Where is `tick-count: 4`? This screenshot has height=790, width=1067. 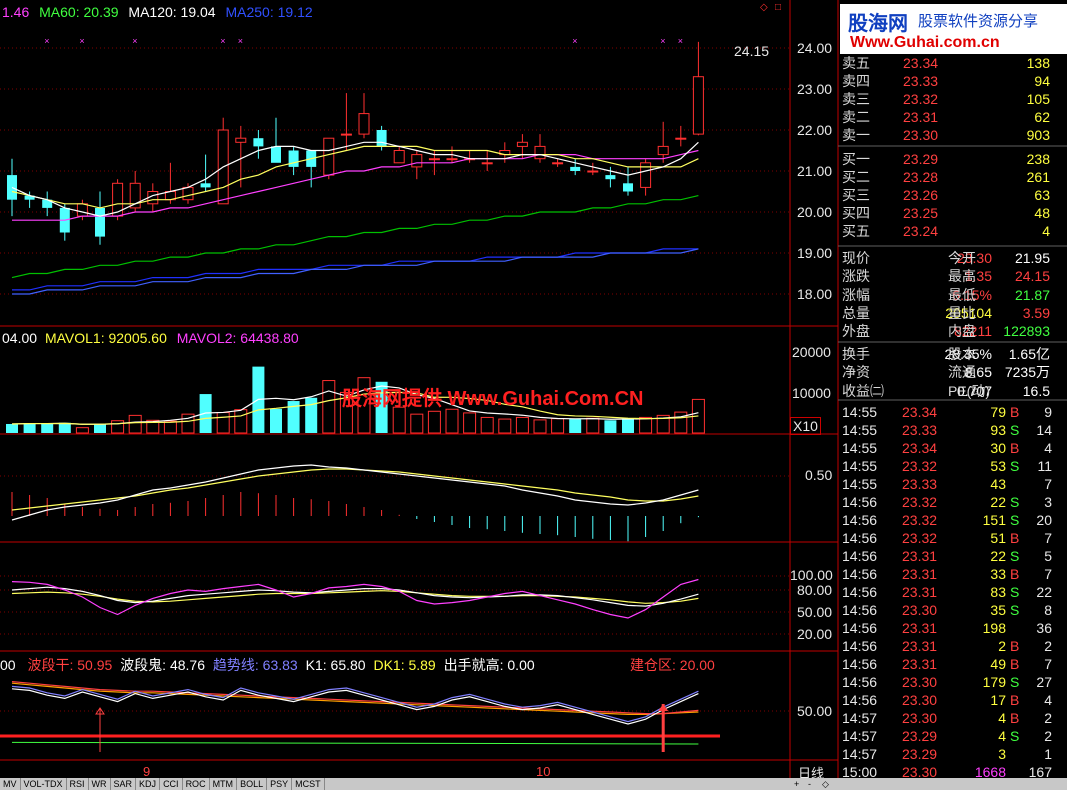
tick-count: 4 is located at coordinates (1048, 448).